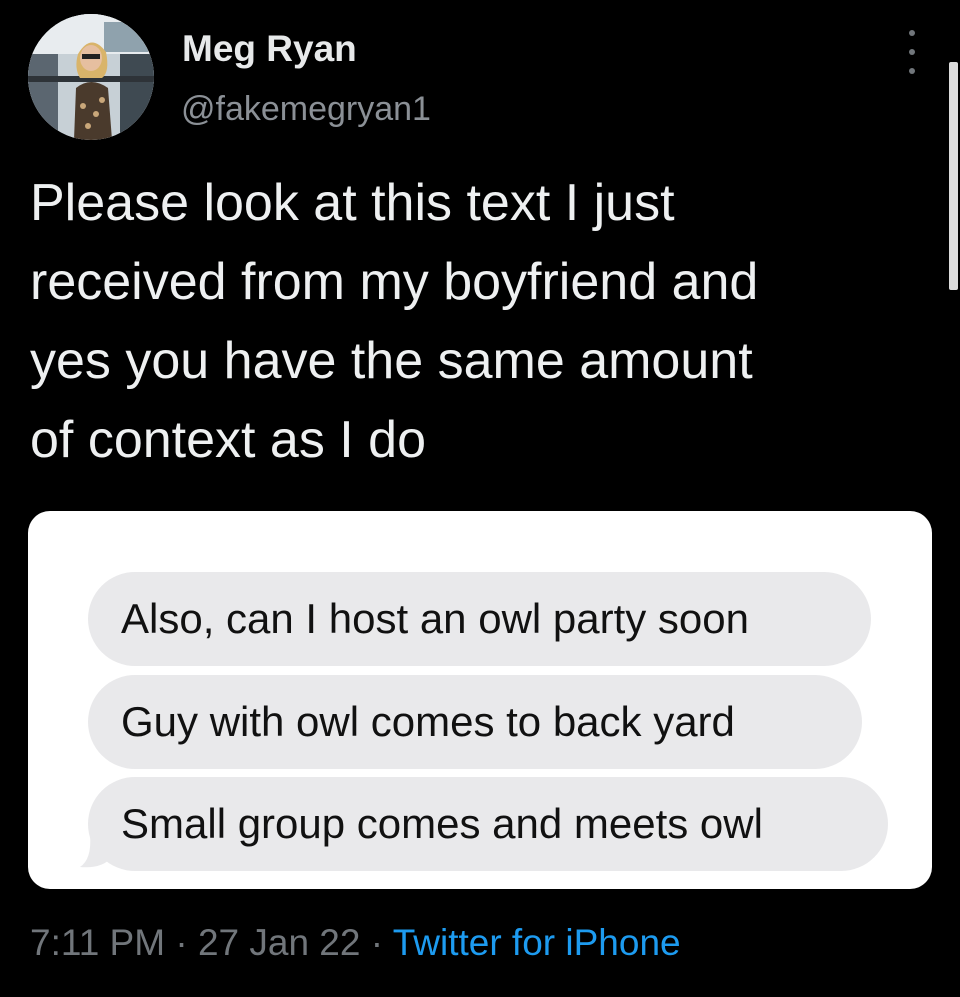 The image size is (960, 997). I want to click on message-bubble: Small group comes and meets owl, so click(488, 824).